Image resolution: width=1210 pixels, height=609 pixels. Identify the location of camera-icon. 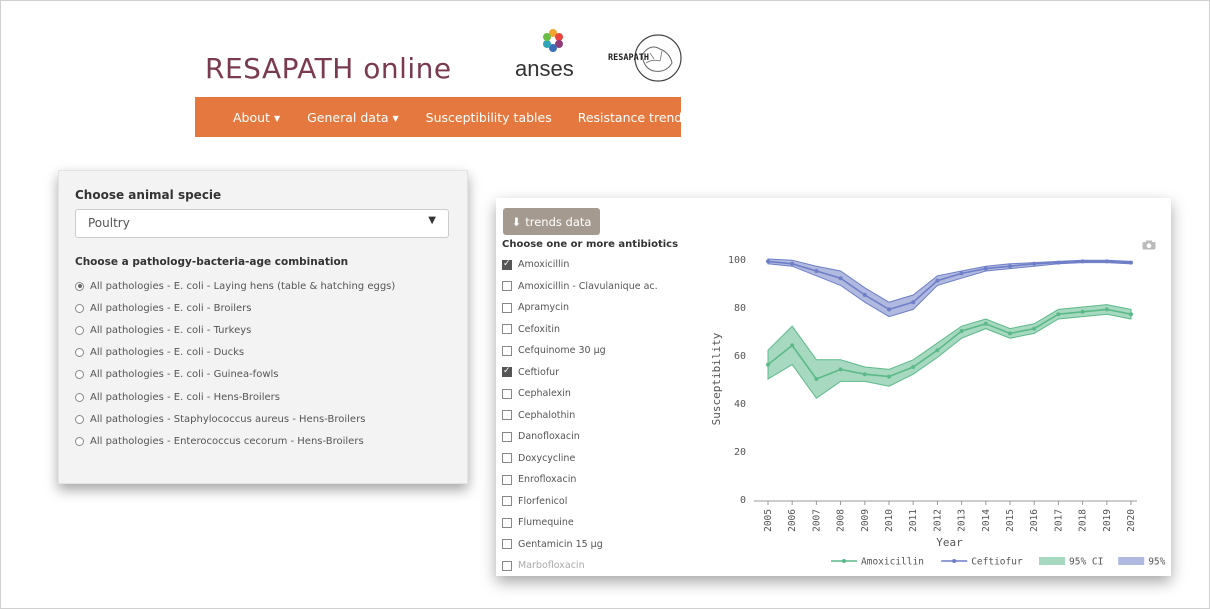
(1149, 245).